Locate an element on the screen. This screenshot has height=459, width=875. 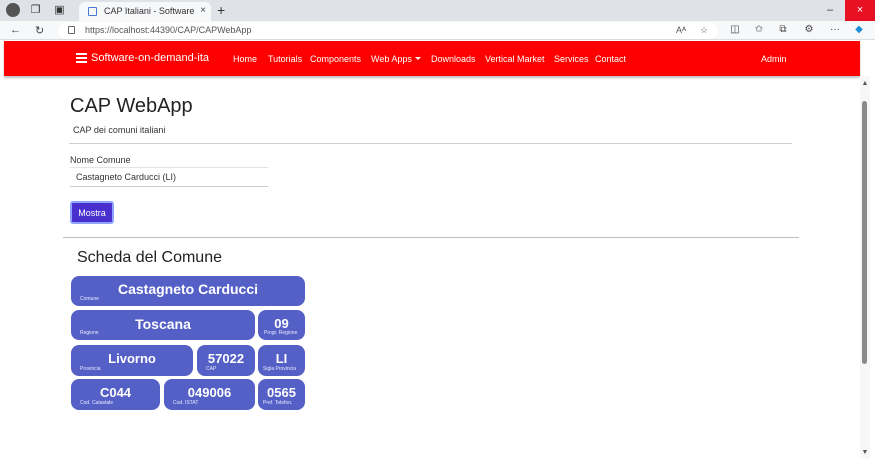
card-provincia-value: Livorno is located at coordinates (132, 358).